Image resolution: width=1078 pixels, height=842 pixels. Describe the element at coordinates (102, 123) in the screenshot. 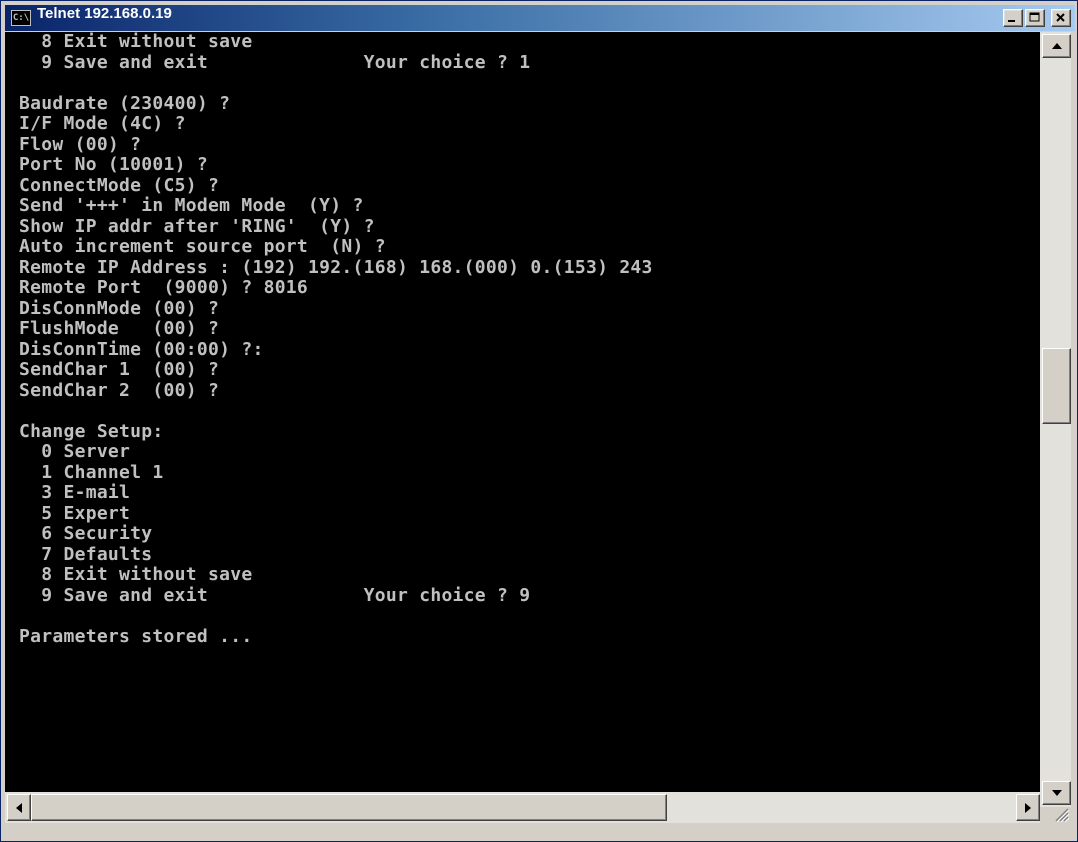

I see `console-line: I/F Mode (4C) ?` at that location.